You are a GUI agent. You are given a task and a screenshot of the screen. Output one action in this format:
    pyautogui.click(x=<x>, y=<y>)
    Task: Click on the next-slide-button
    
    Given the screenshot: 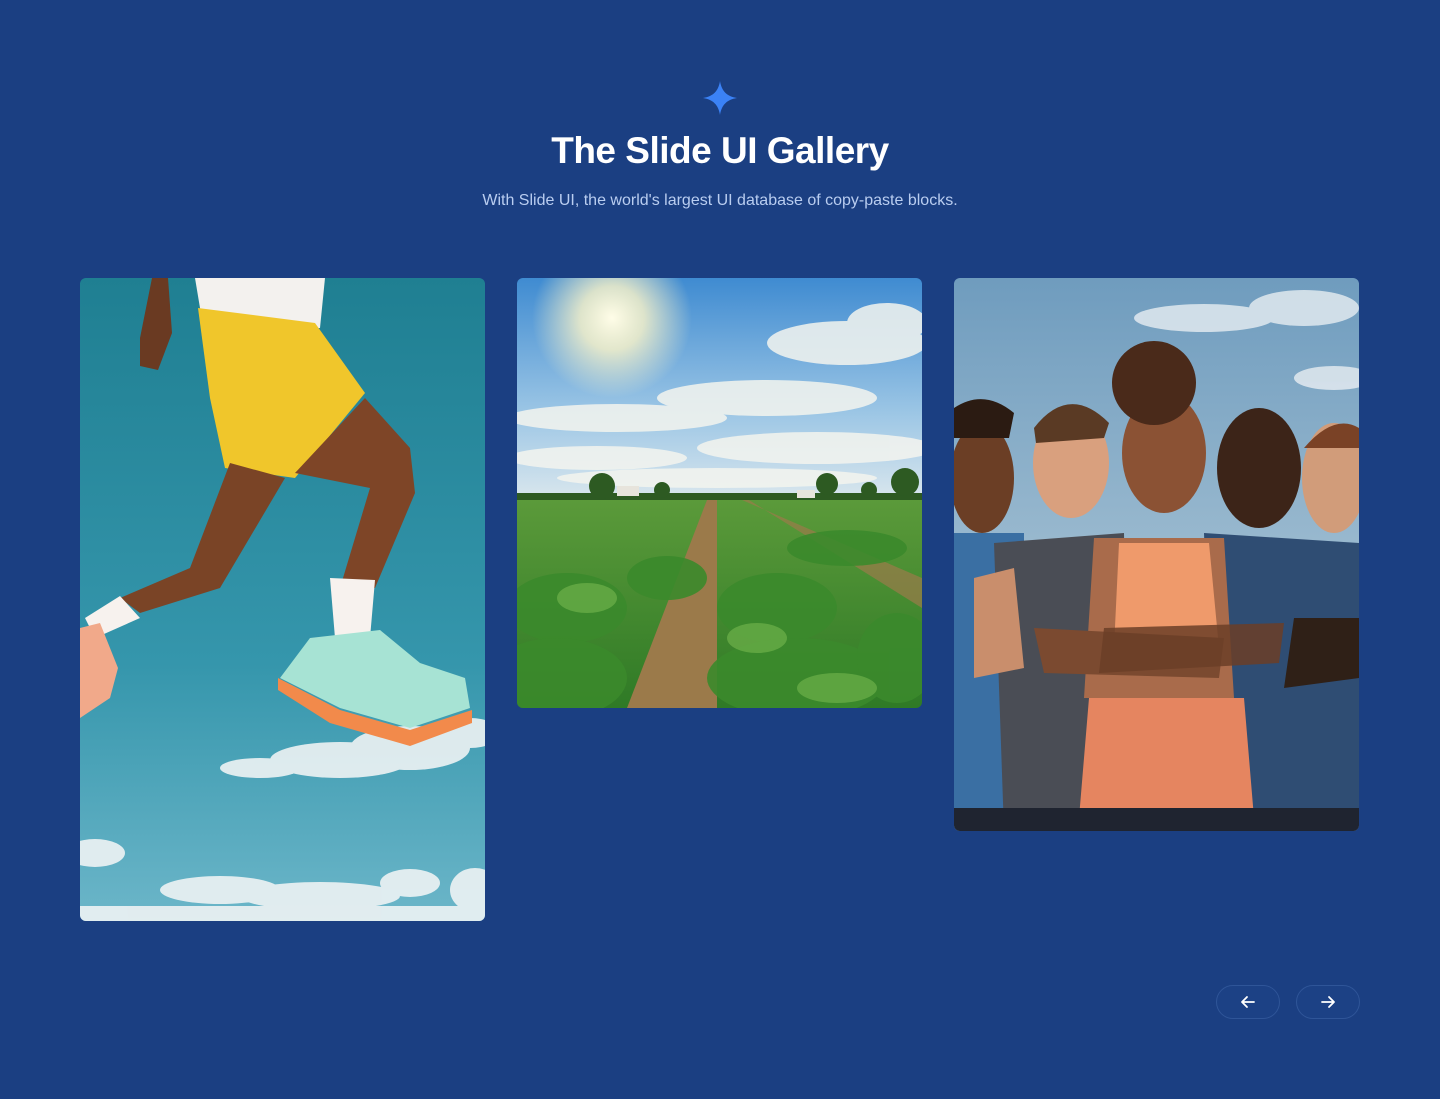 What is the action you would take?
    pyautogui.click(x=1328, y=1002)
    